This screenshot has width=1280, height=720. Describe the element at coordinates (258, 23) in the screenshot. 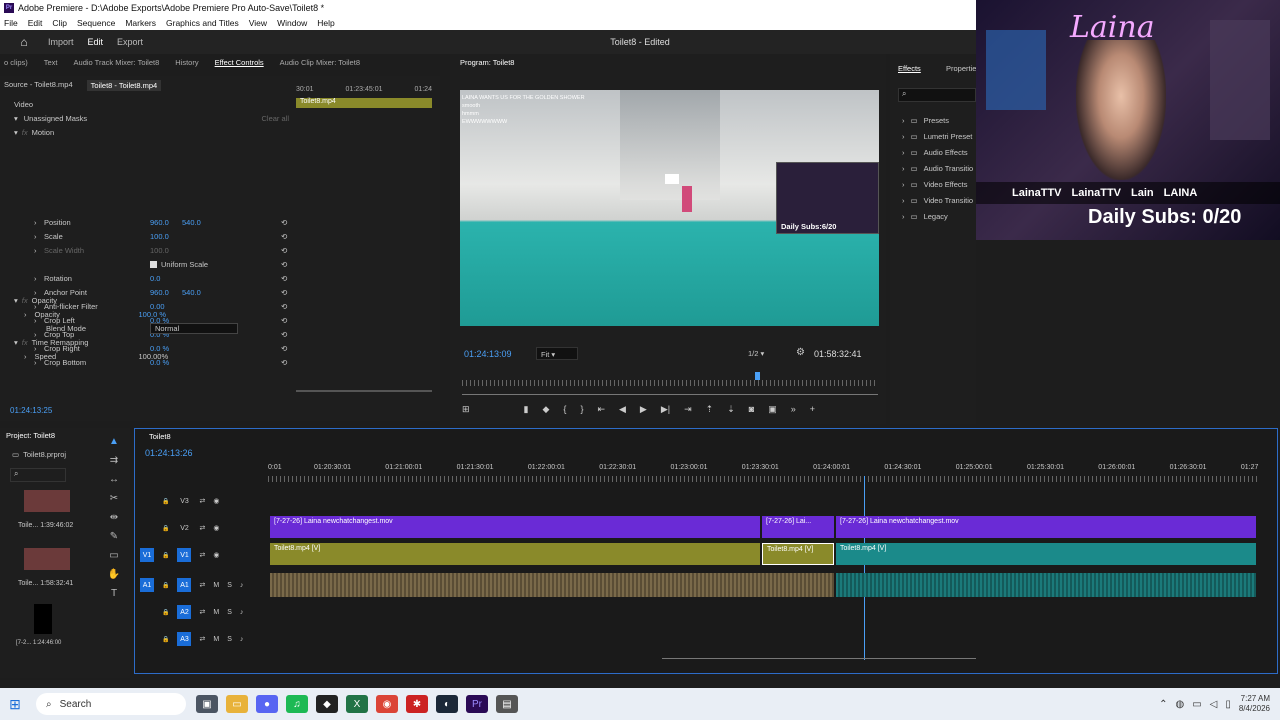

I see `menu-view: View` at that location.